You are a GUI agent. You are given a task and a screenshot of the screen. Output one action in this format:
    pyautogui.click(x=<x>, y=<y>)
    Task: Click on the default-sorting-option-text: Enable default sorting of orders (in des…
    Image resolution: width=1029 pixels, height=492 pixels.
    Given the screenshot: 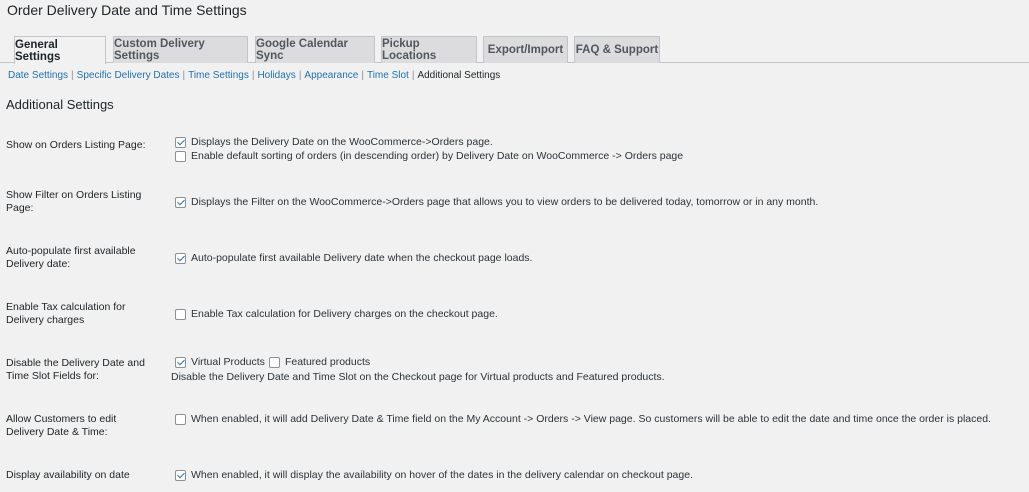 What is the action you would take?
    pyautogui.click(x=437, y=156)
    